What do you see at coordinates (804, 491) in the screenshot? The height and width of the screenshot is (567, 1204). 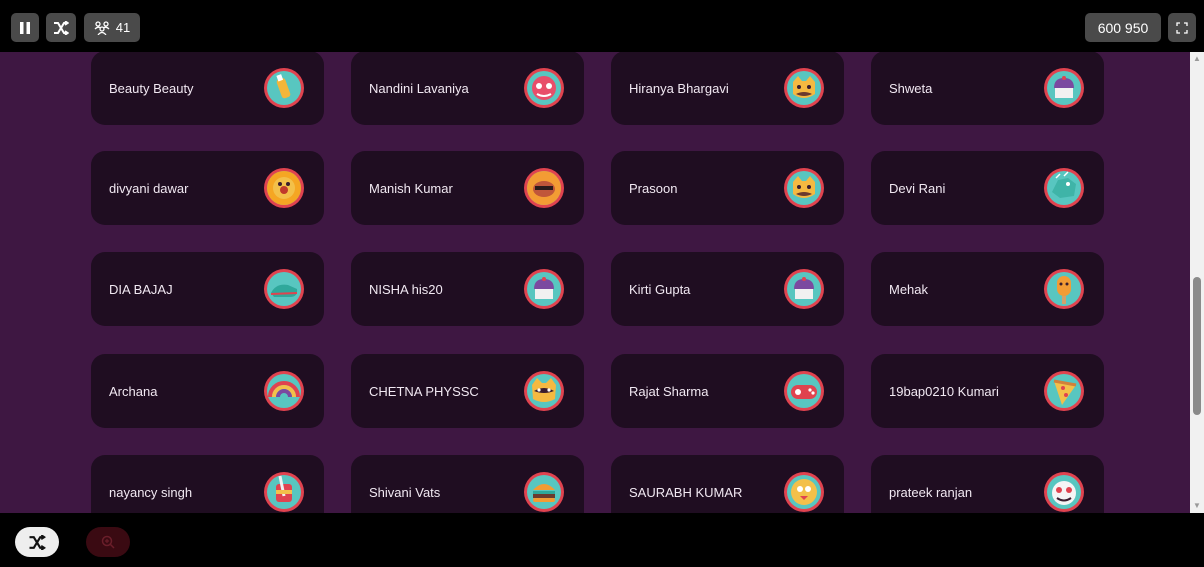 I see `bird-avatar-icon` at bounding box center [804, 491].